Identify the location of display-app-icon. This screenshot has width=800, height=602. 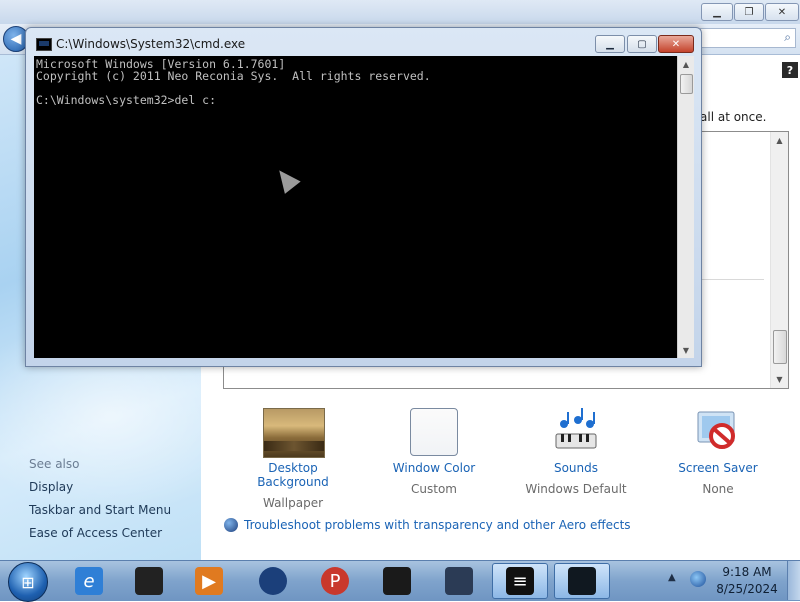
(459, 581).